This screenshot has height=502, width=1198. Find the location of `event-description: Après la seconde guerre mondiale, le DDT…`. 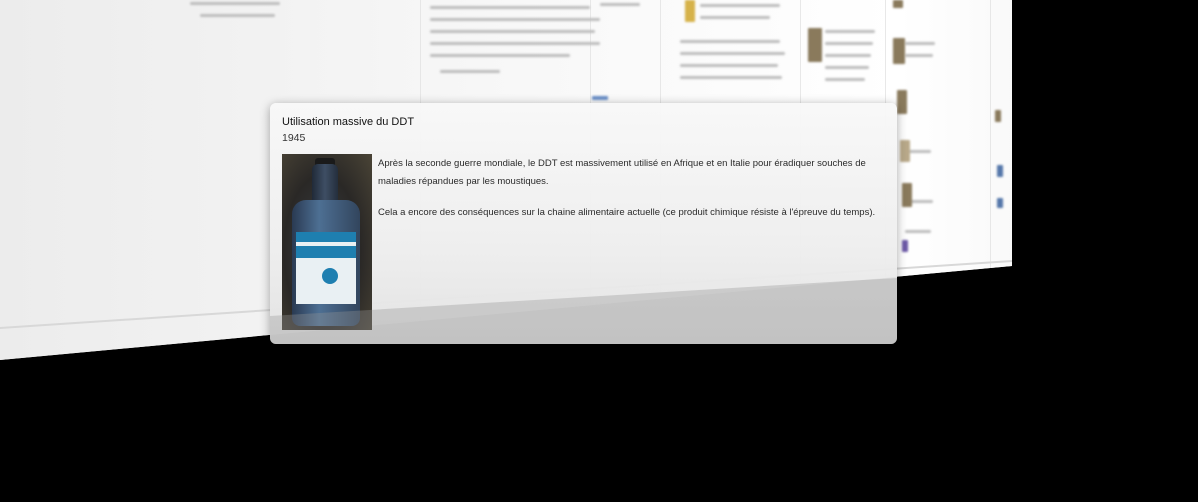

event-description: Après la seconde guerre mondiale, le DDT… is located at coordinates (630, 195).